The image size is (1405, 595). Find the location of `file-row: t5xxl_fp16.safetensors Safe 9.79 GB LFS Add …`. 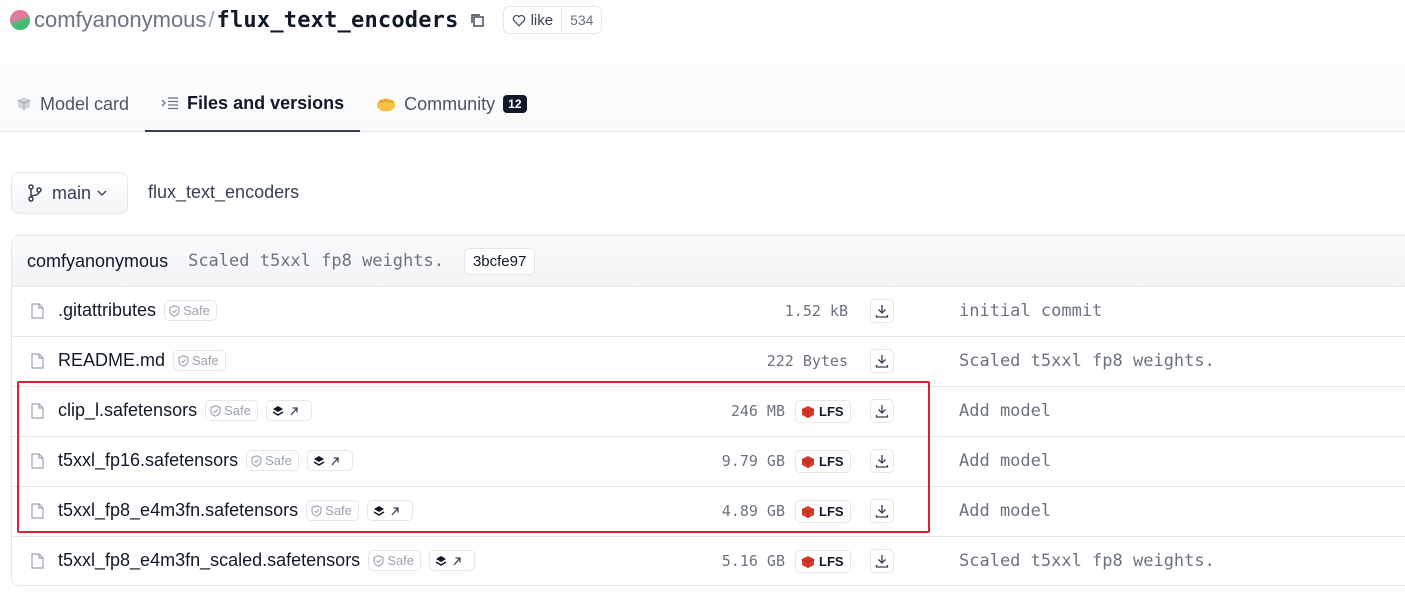

file-row: t5xxl_fp16.safetensors Safe 9.79 GB LFS Add … is located at coordinates (708, 462).